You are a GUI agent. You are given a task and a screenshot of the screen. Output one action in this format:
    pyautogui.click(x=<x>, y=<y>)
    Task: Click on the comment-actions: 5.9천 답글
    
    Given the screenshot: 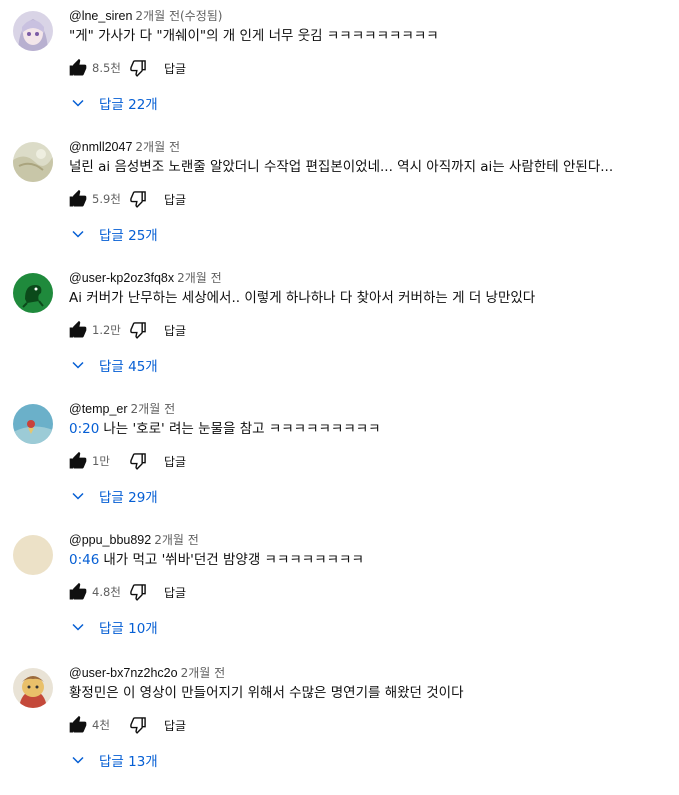 What is the action you would take?
    pyautogui.click(x=126, y=199)
    